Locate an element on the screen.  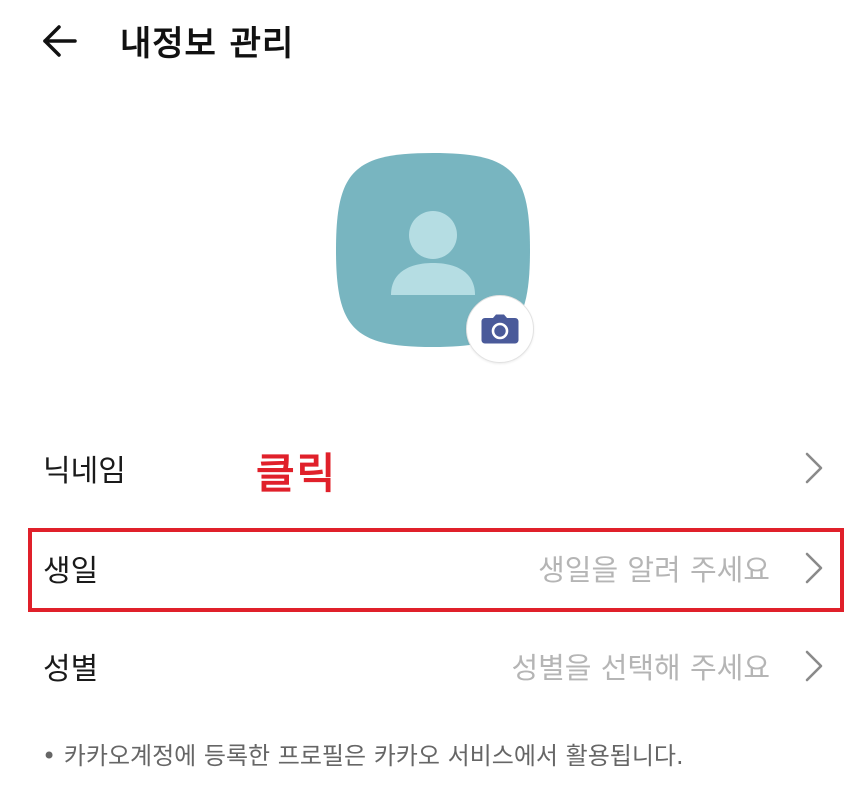
birthday-label: 생일 is located at coordinates (71, 571).